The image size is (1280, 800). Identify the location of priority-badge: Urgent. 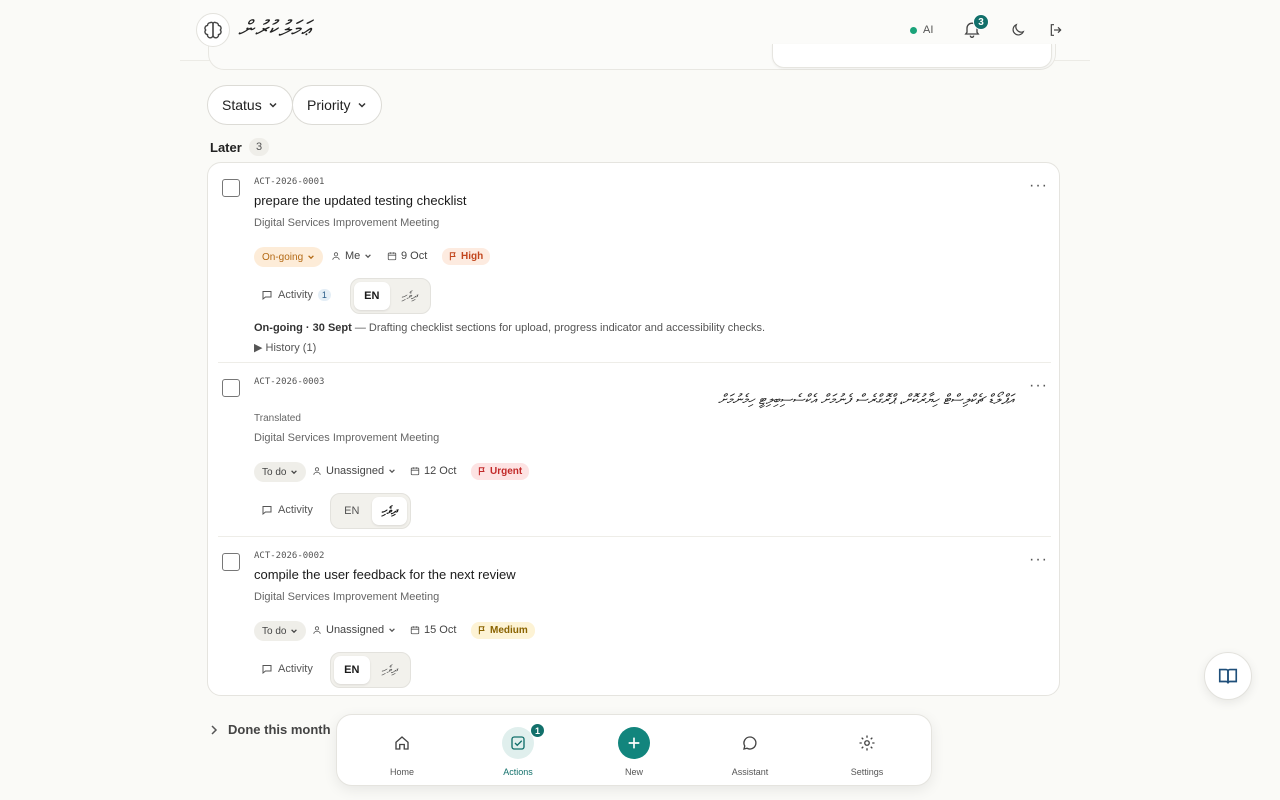
(500, 471).